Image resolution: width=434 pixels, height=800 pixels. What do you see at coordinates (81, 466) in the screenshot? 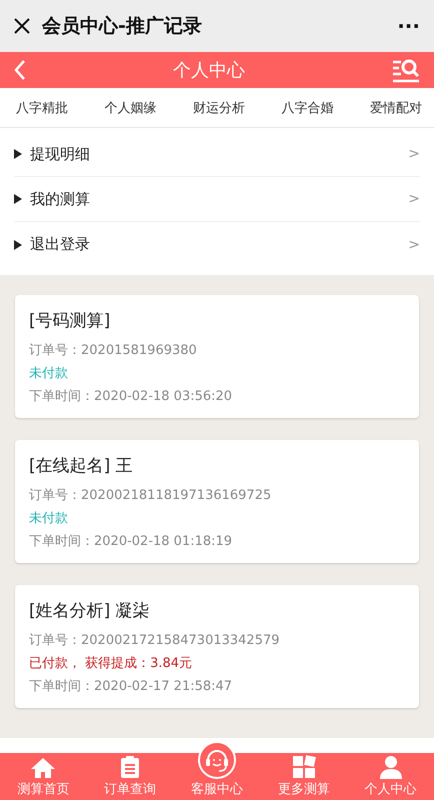
I see `order-title: [在线起名] 王` at bounding box center [81, 466].